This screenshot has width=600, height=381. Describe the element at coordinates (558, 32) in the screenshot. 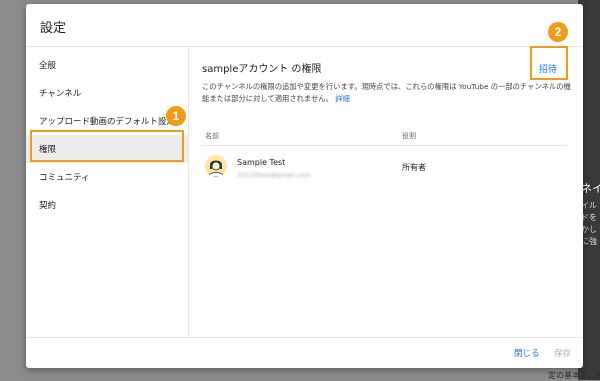

I see `step-marker-2: 2` at that location.